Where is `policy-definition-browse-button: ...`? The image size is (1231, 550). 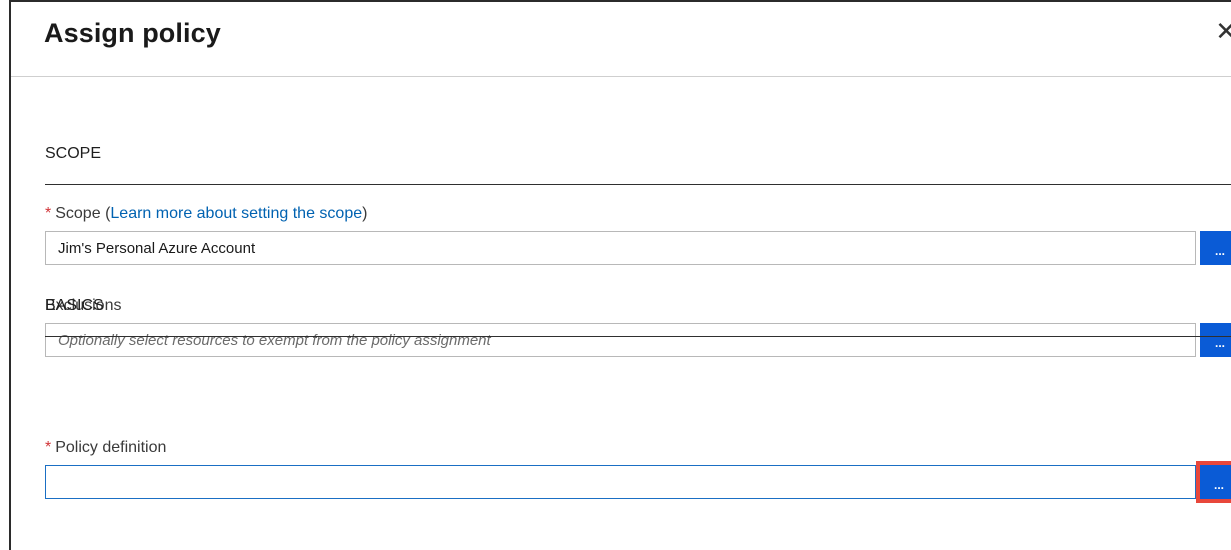
policy-definition-browse-button: ... is located at coordinates (1213, 482).